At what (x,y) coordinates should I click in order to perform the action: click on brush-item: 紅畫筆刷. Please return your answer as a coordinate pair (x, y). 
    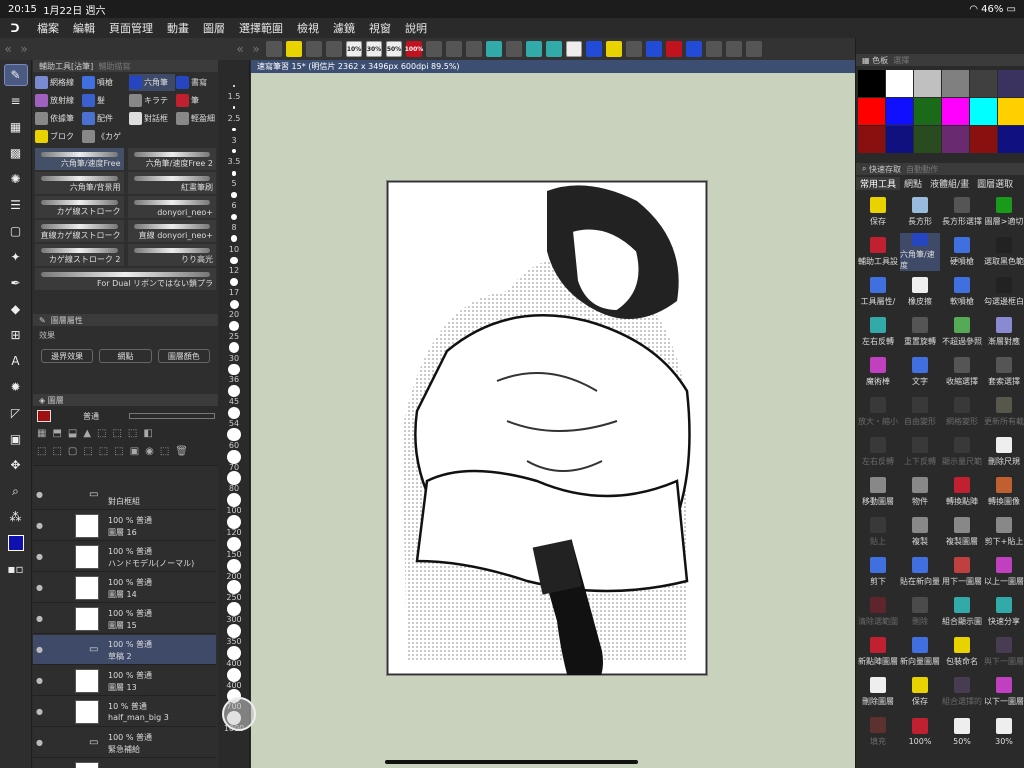
    Looking at the image, I should click on (171, 183).